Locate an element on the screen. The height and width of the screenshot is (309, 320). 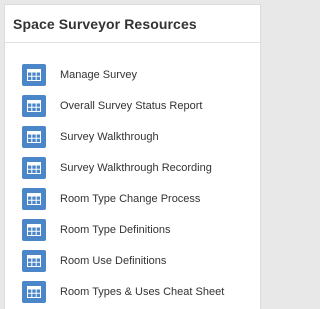
resource-link-survey-walkthrough-recording: Survey Walkthrough Recording is located at coordinates (123, 167).